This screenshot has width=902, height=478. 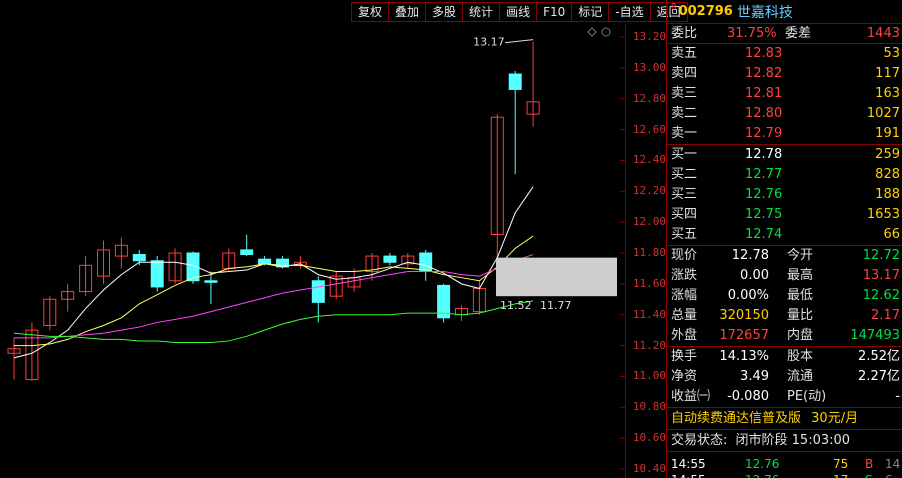 What do you see at coordinates (881, 295) in the screenshot?
I see `stat-value-2: 12.62` at bounding box center [881, 295].